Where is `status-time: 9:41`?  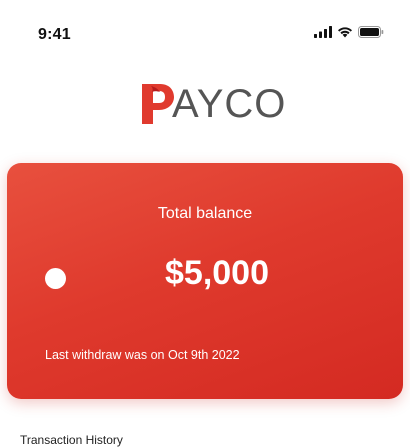
status-time: 9:41 is located at coordinates (54, 34).